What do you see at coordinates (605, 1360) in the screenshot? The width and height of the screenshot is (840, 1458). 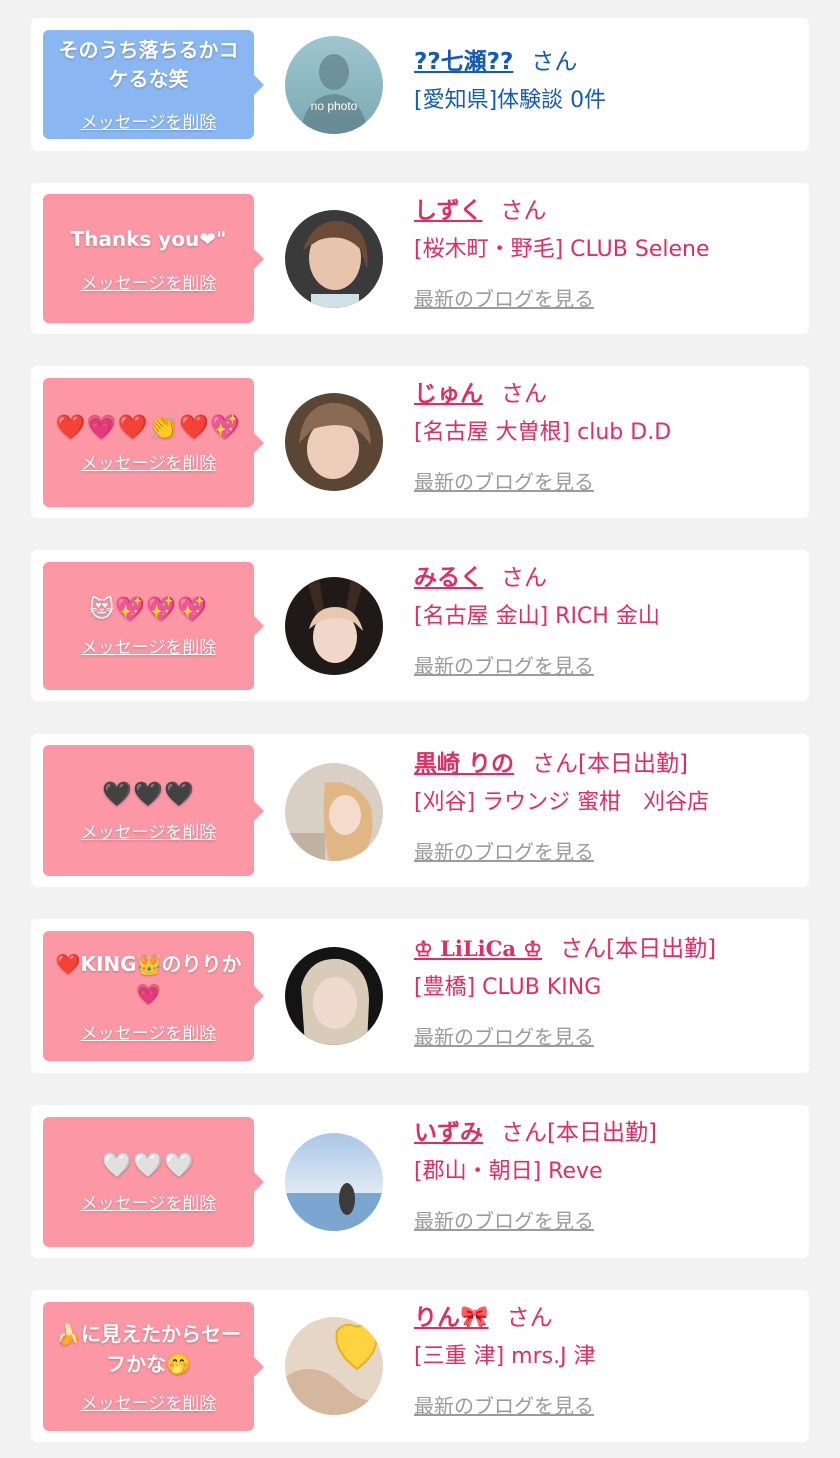 I see `profile-info: りん🎀 さん [三重 津] mrs.J 津 最新のブログを見る` at bounding box center [605, 1360].